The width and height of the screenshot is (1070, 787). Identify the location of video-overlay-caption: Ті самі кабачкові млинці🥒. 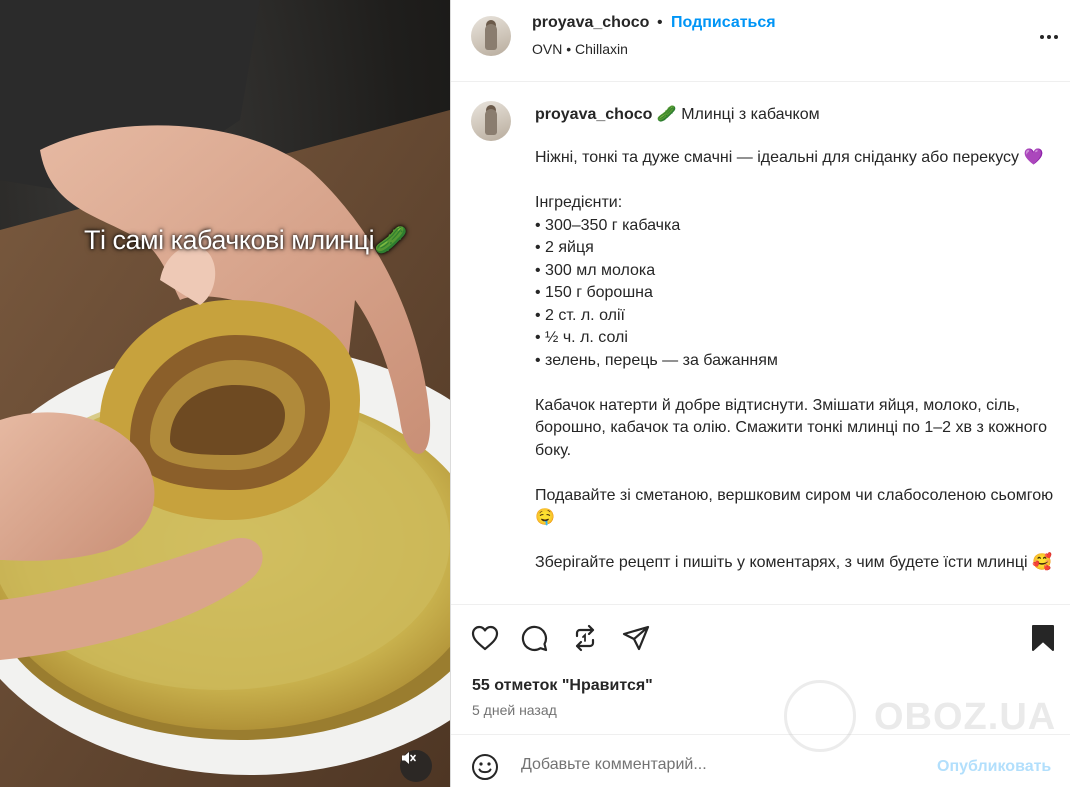
(246, 240).